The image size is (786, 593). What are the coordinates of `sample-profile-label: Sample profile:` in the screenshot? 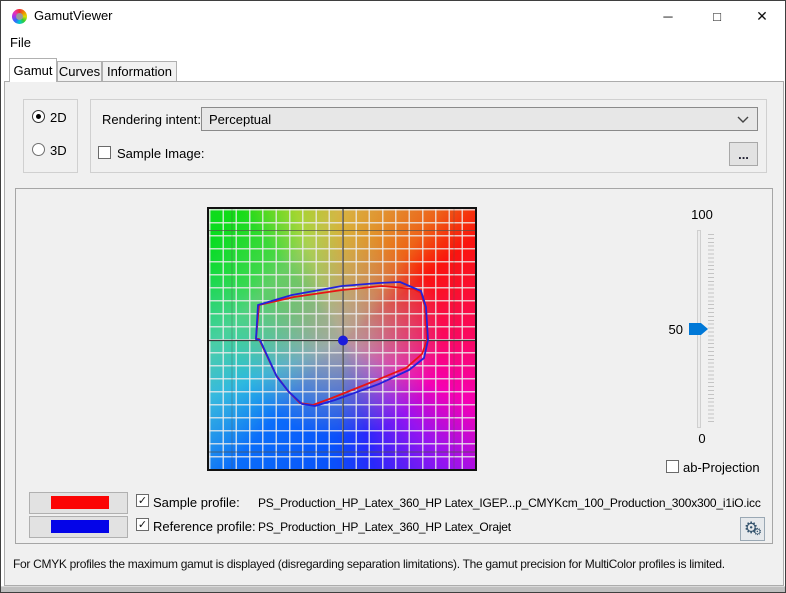 It's located at (196, 502).